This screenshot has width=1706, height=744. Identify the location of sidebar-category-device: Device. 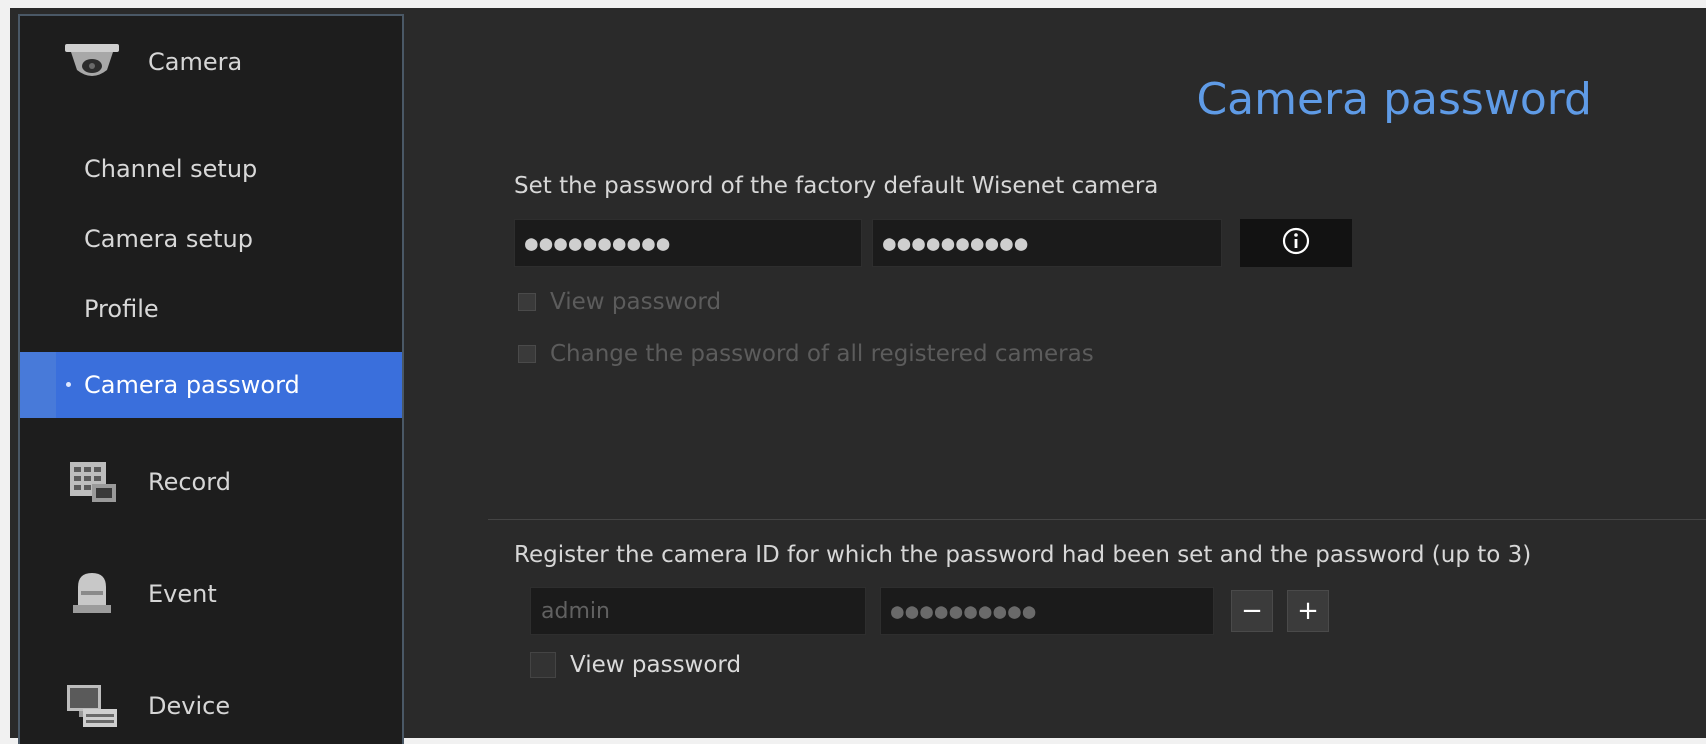
(211, 706).